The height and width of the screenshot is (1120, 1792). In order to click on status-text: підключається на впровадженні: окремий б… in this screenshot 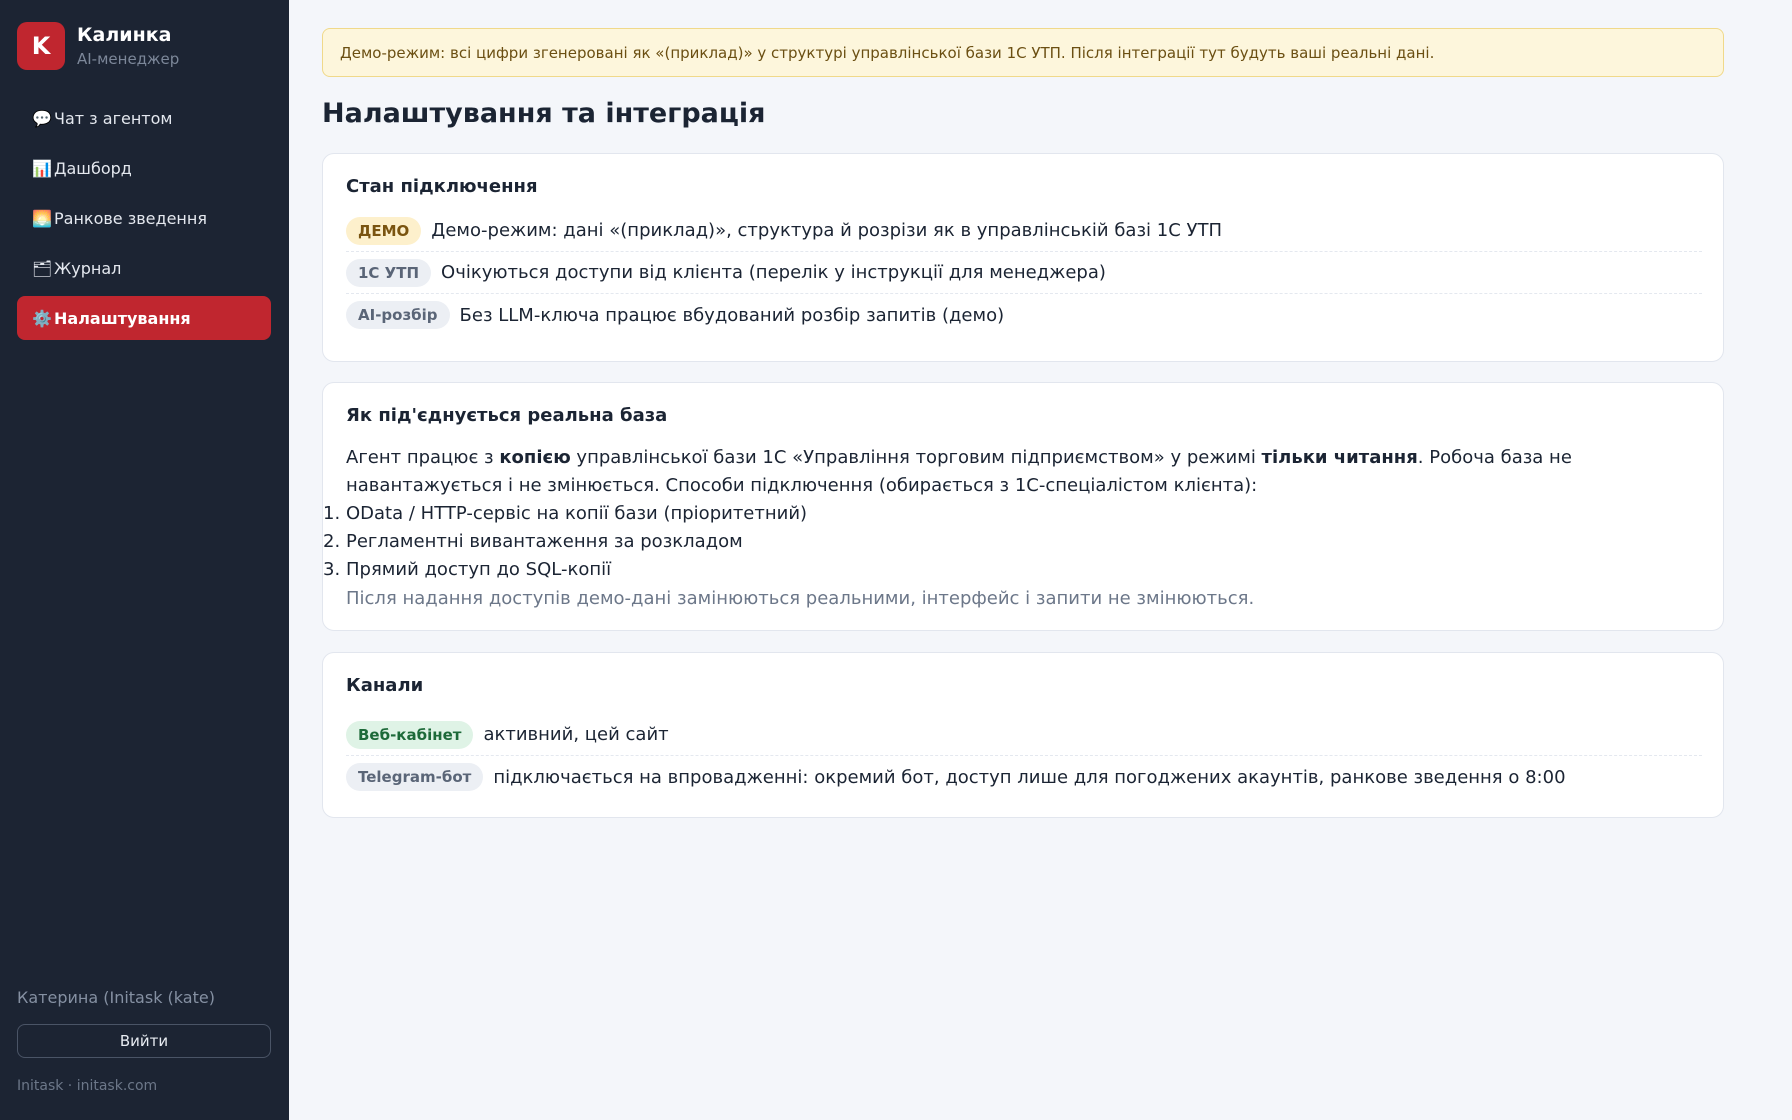, I will do `click(1029, 777)`.